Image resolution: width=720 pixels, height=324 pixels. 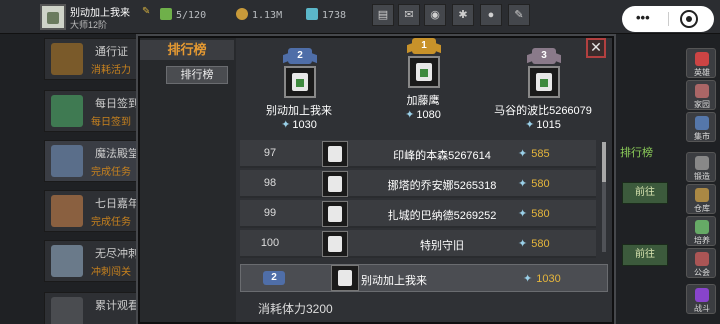 I want to click on gem-counter: 1738, so click(x=326, y=14).